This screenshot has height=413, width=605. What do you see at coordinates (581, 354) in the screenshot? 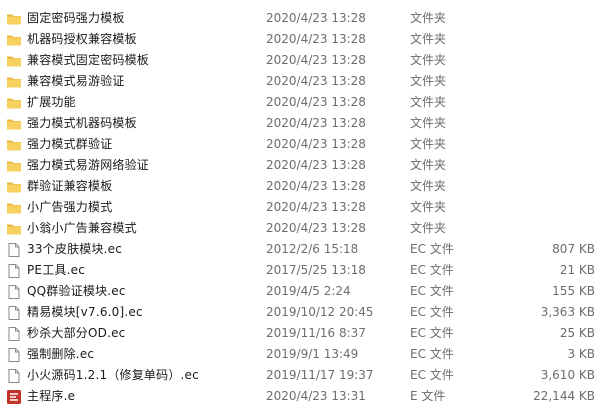
I see `file-size: 3 KB` at bounding box center [581, 354].